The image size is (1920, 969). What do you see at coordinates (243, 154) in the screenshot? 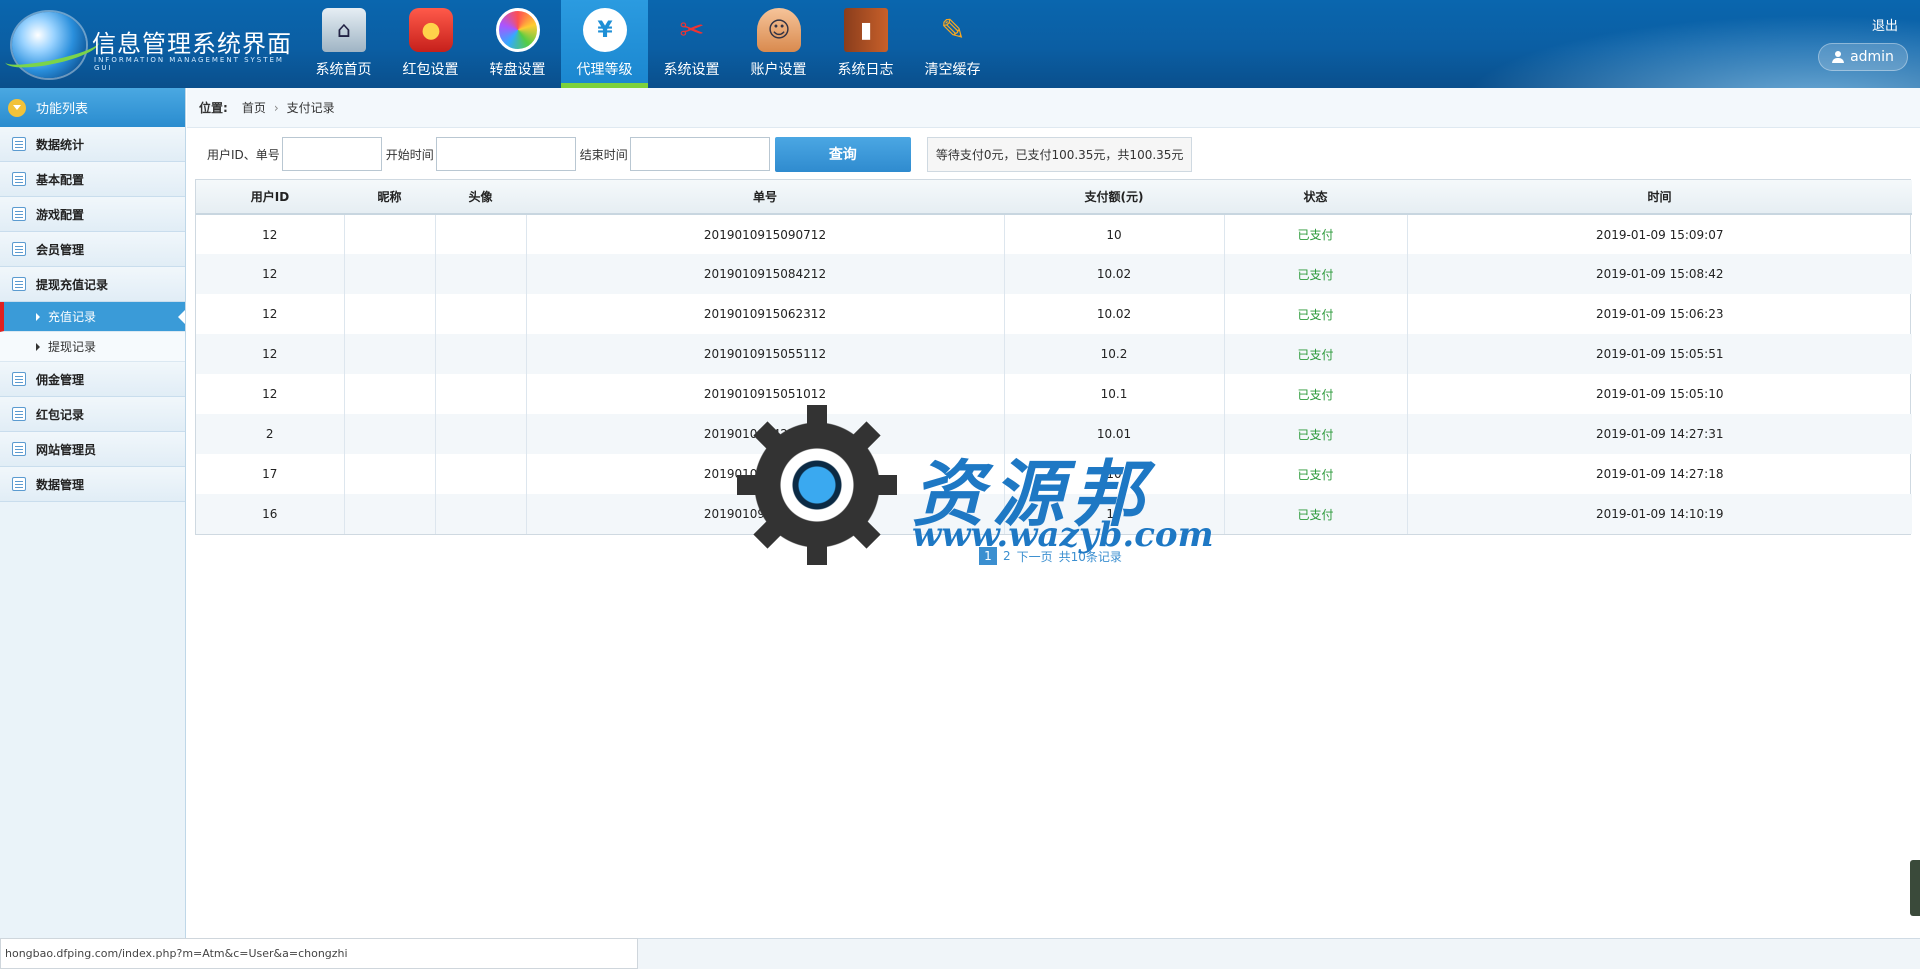
I see `id-label: 用户ID、单号` at bounding box center [243, 154].